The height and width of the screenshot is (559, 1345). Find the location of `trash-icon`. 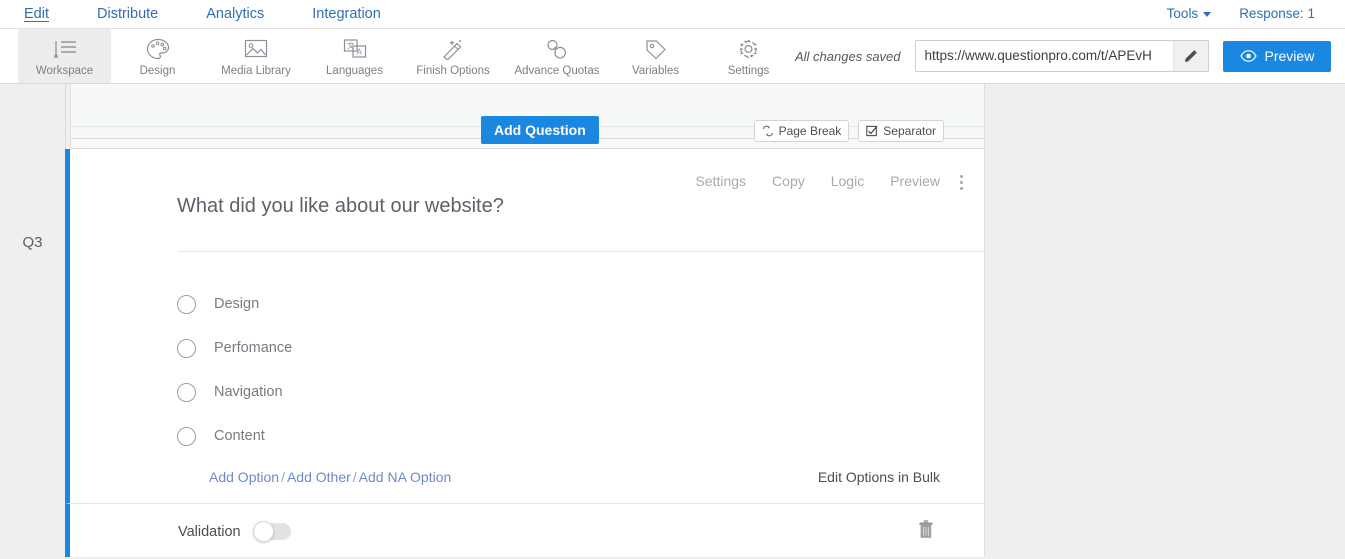

trash-icon is located at coordinates (926, 529).